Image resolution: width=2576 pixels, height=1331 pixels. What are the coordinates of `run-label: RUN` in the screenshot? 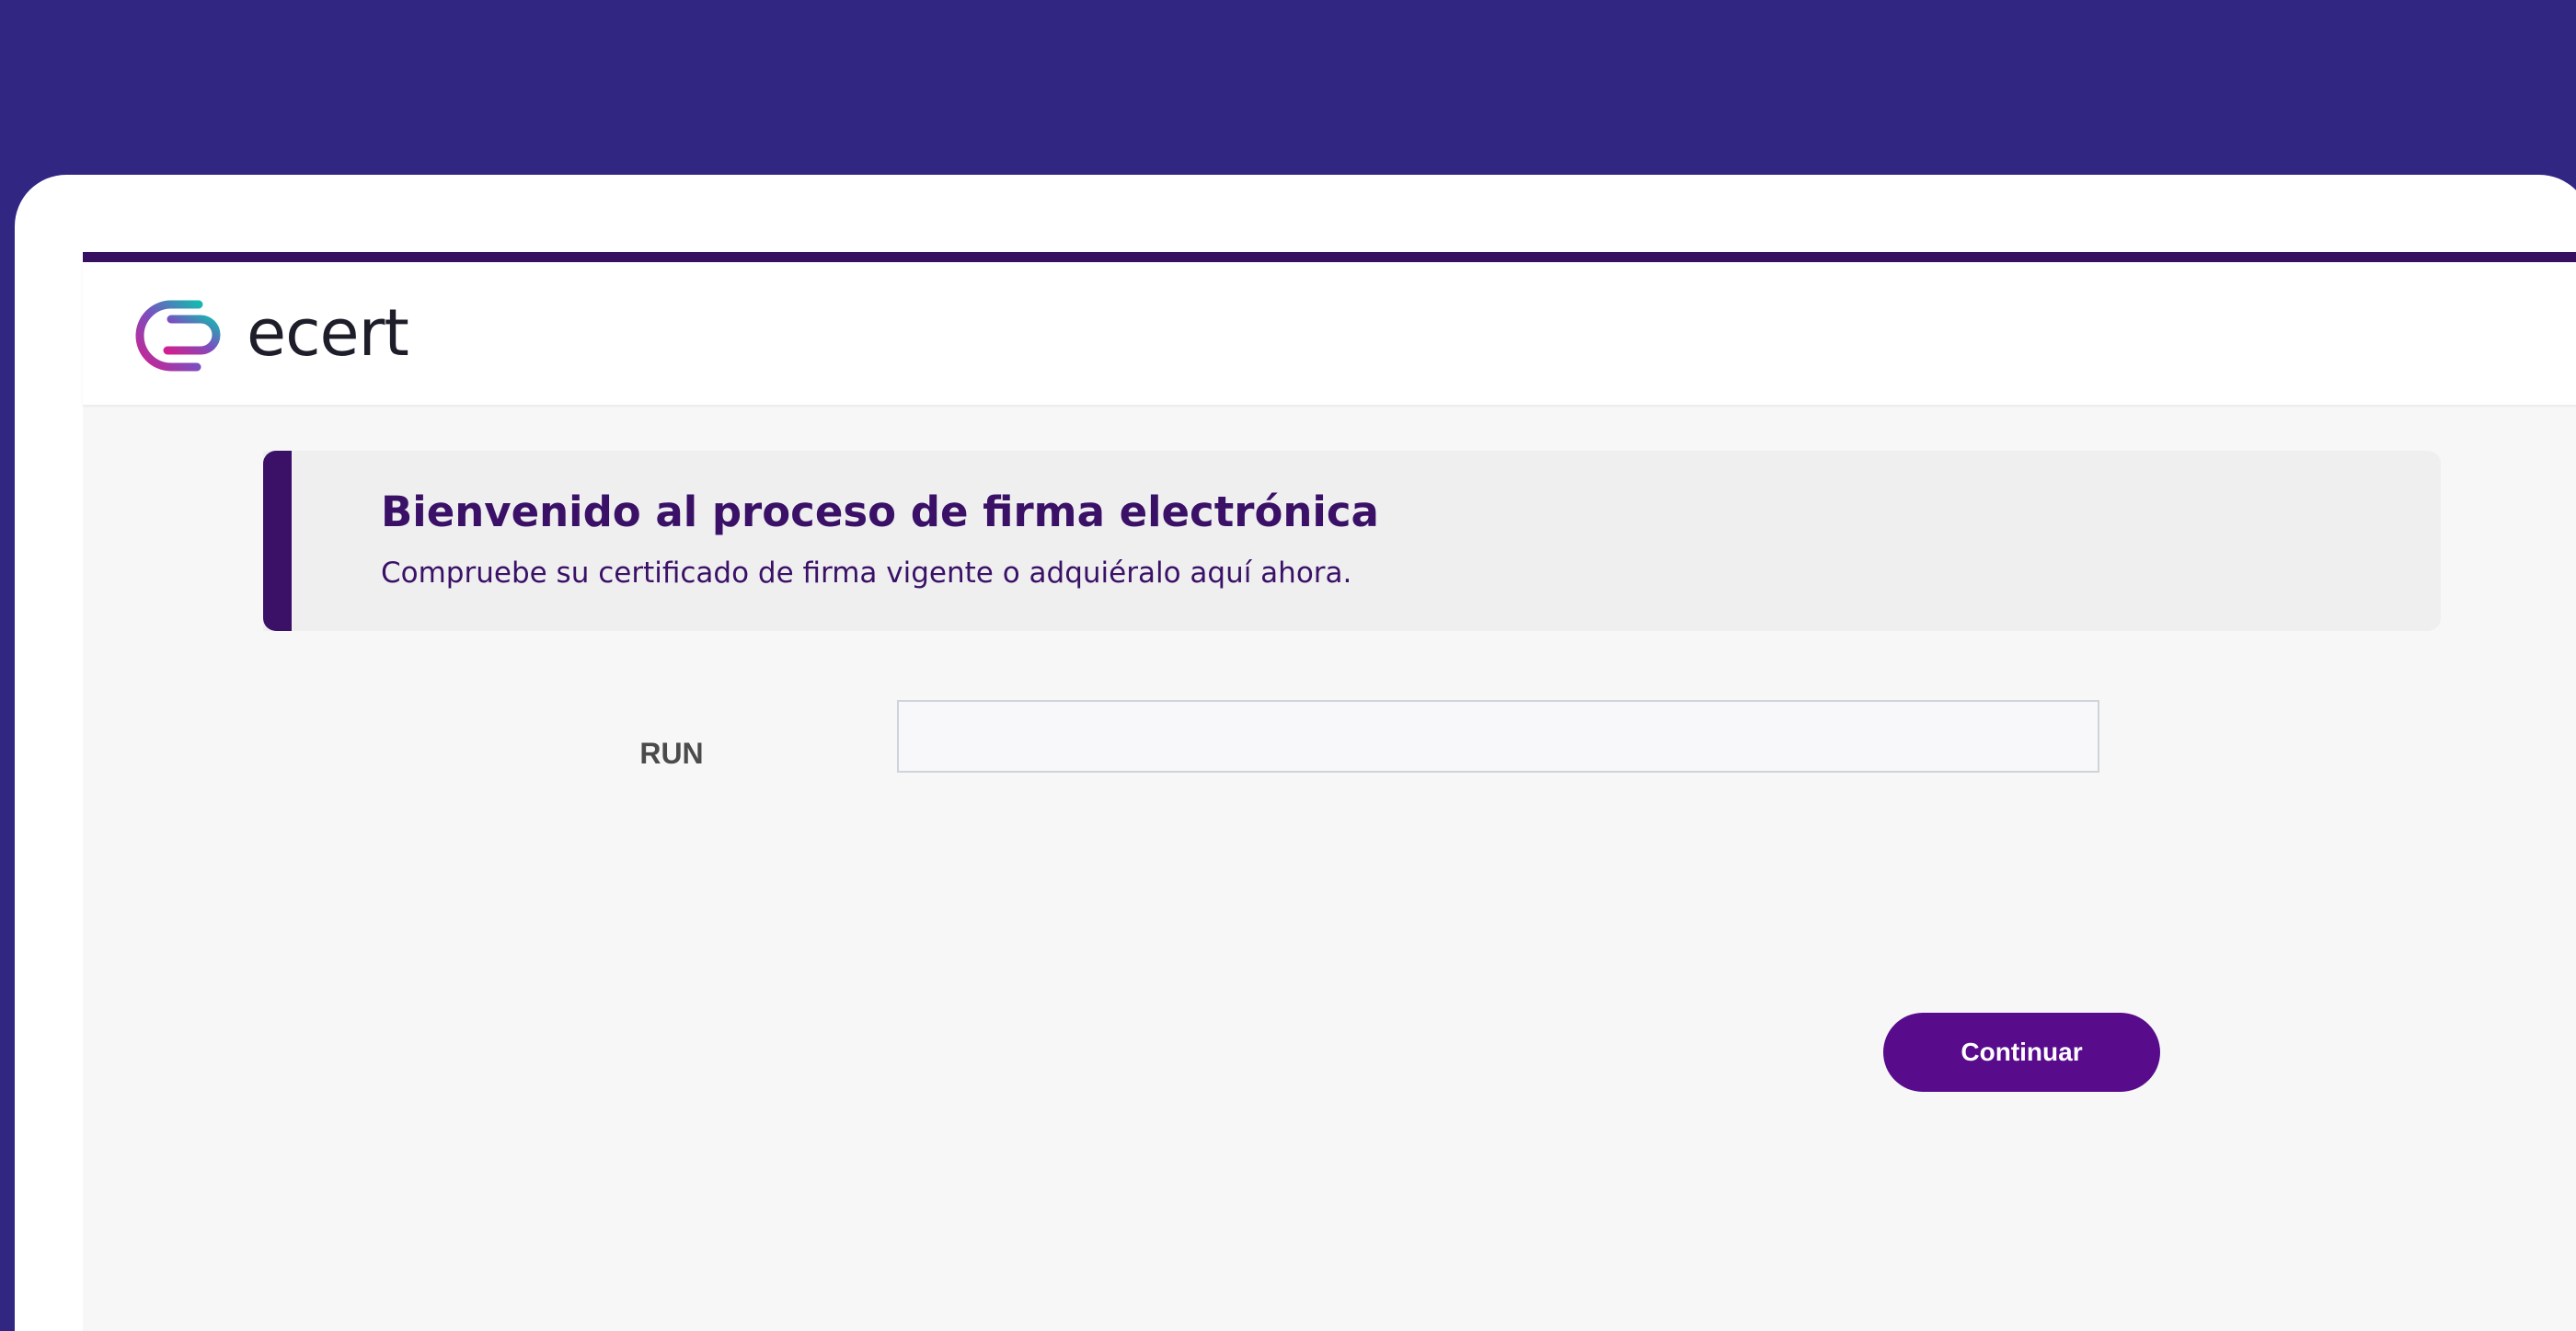 It's located at (671, 753).